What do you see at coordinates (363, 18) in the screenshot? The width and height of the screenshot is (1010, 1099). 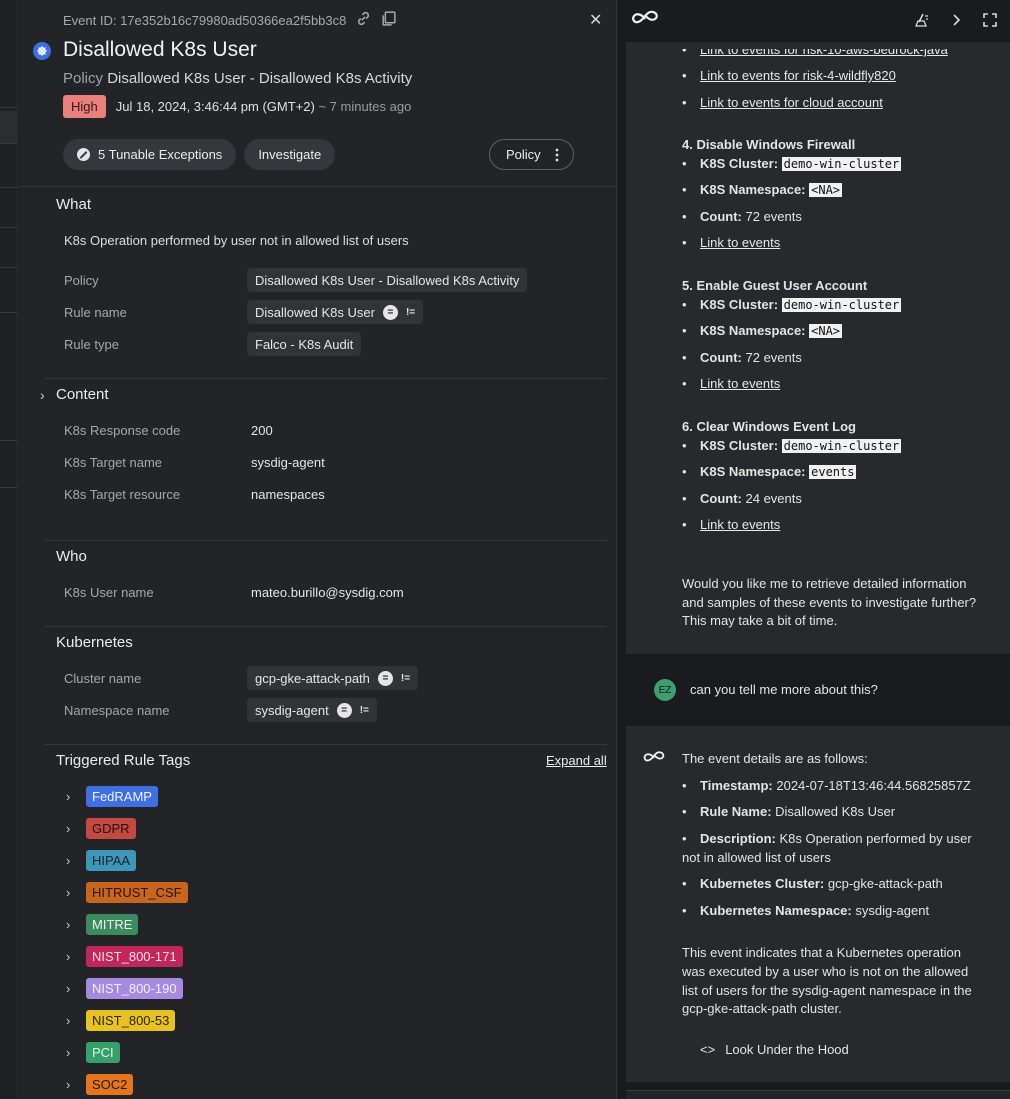 I see `link-icon` at bounding box center [363, 18].